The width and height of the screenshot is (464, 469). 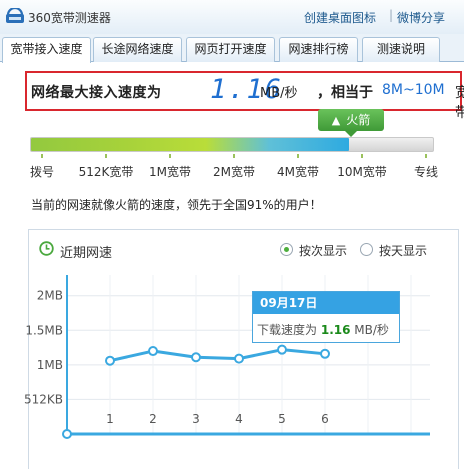 I want to click on radio-by-count-label: 按次显示, so click(x=323, y=250).